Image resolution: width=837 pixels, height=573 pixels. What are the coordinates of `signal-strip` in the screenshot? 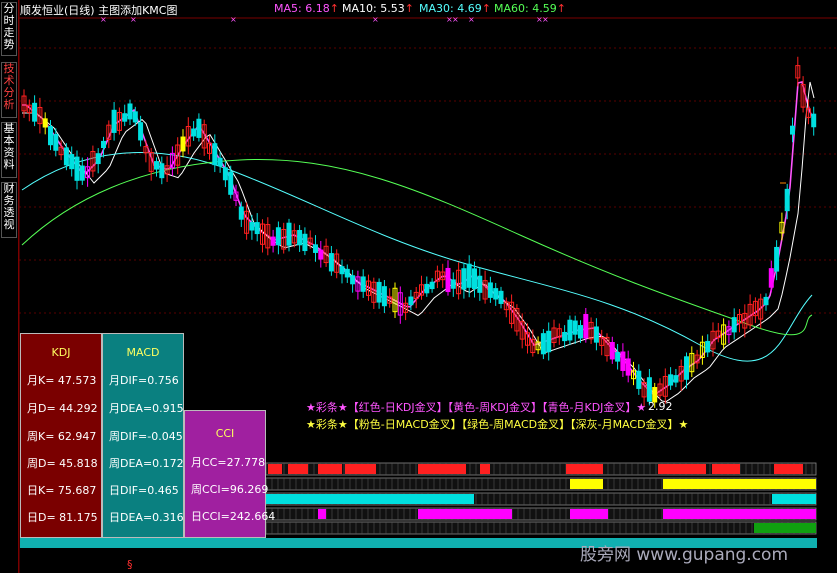 It's located at (541, 528).